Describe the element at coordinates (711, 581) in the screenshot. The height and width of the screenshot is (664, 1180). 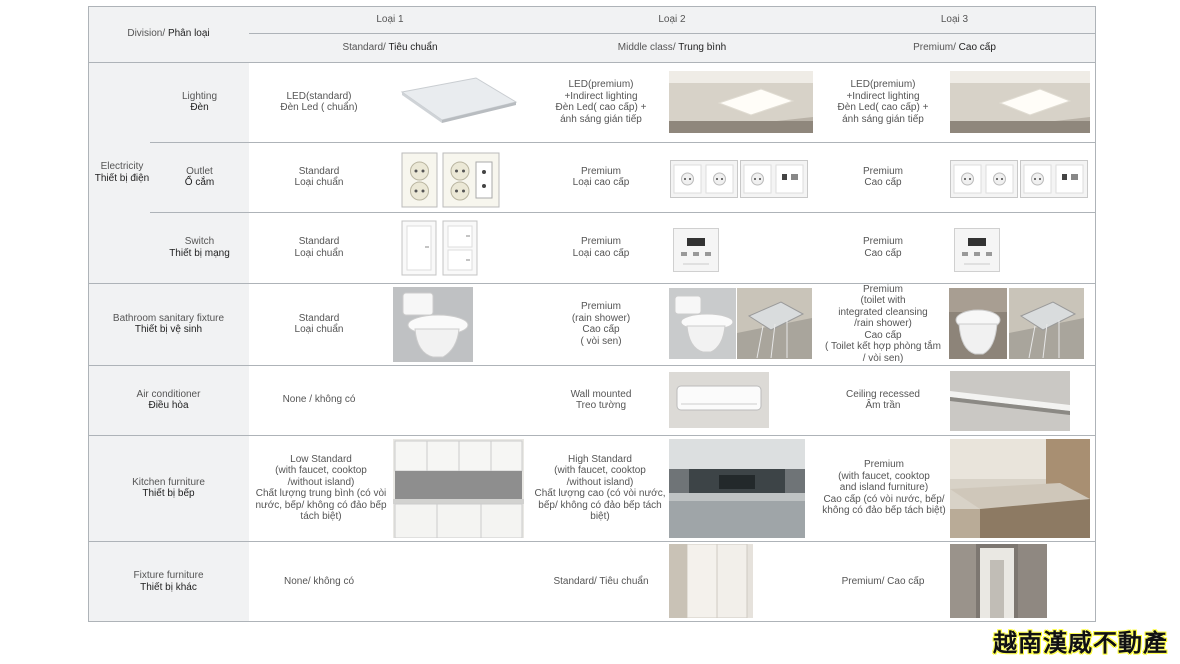
I see `standard-wardrobe-image` at that location.